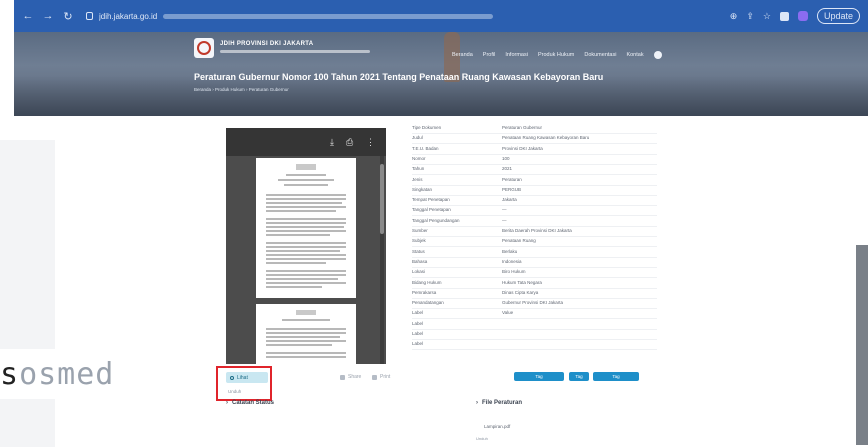  I want to click on section-regulation-file-title: File Peraturan, so click(502, 403).